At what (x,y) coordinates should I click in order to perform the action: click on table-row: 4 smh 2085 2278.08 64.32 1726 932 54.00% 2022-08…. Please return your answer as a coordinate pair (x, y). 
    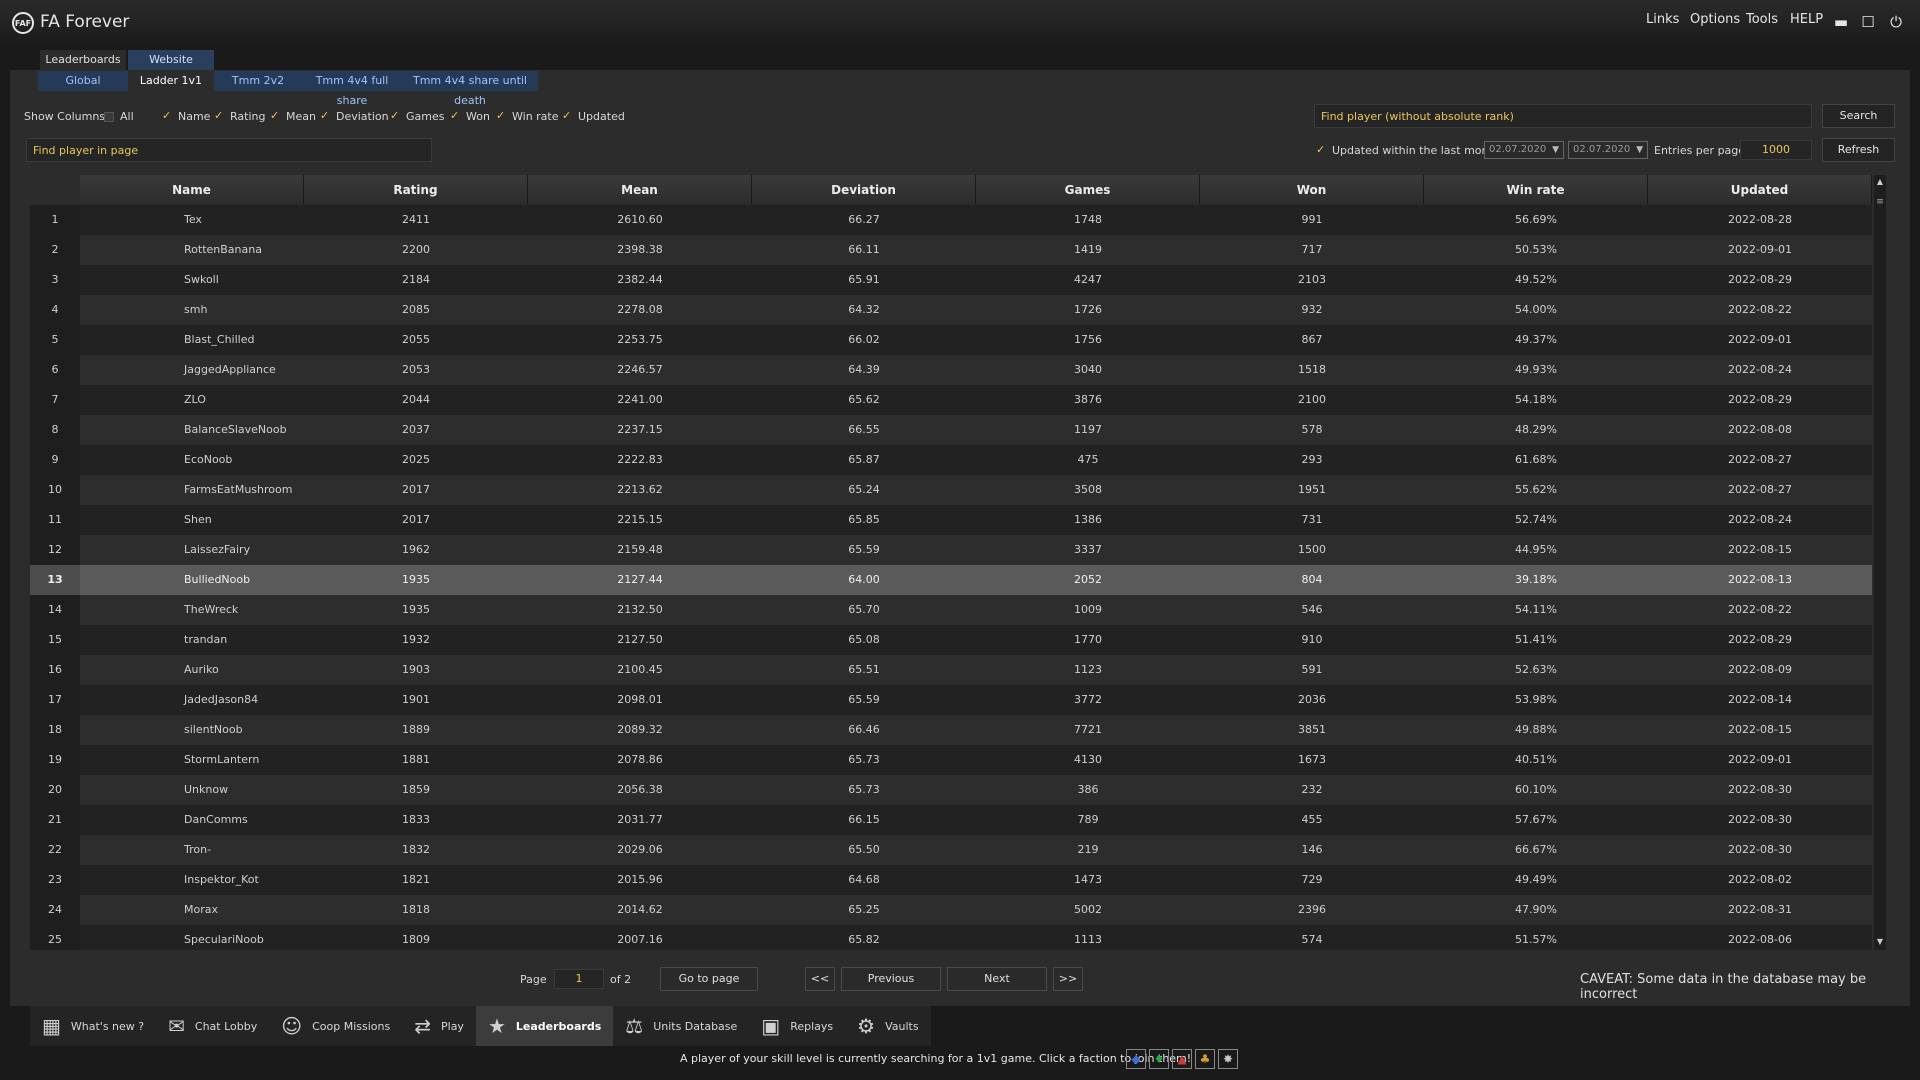
    Looking at the image, I should click on (951, 310).